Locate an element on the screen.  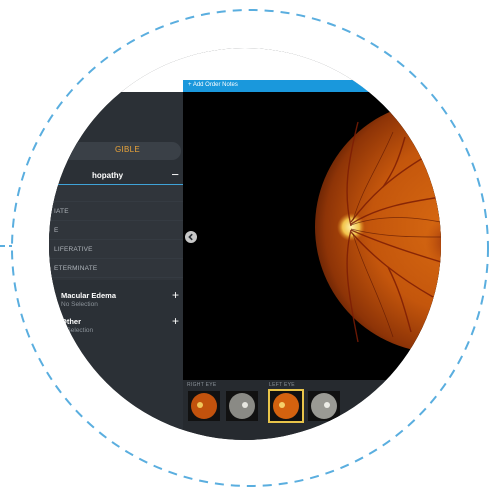
chevron-left-icon is located at coordinates (190, 237).